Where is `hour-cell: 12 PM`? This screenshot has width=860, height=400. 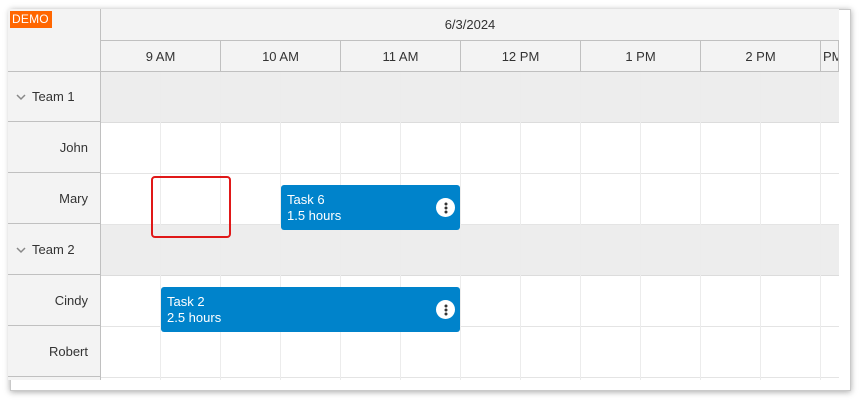
hour-cell: 12 PM is located at coordinates (521, 56).